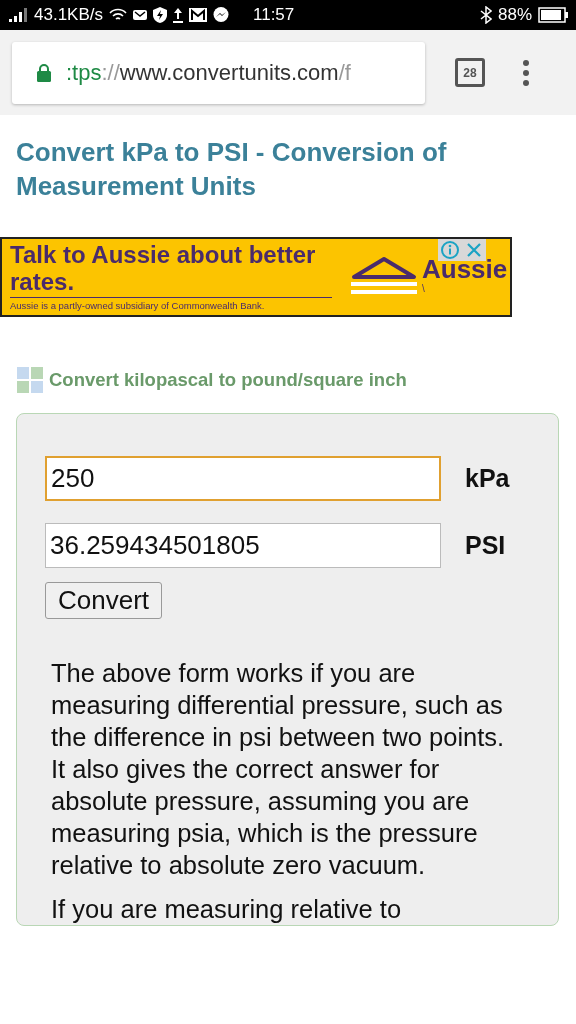  What do you see at coordinates (18, 15) in the screenshot?
I see `signal-icon` at bounding box center [18, 15].